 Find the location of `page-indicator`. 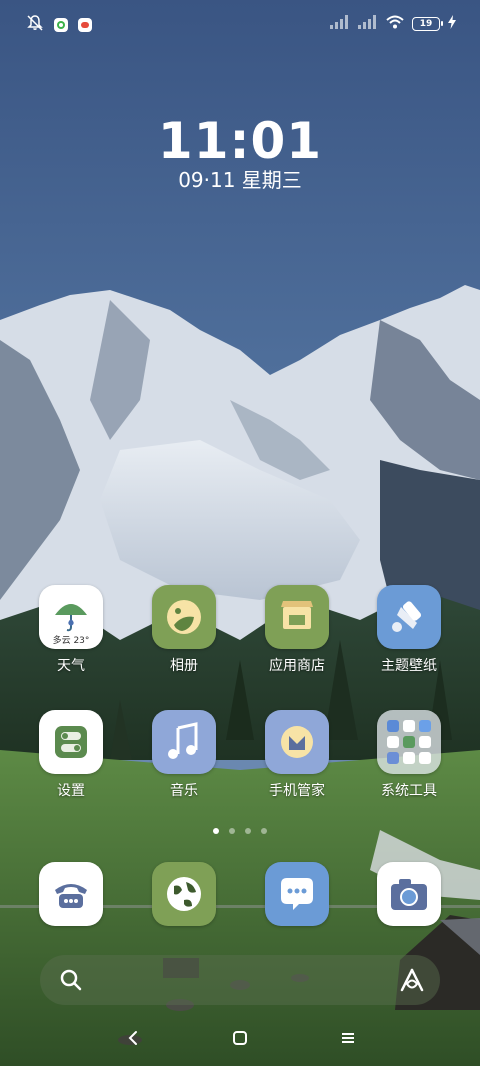

page-indicator is located at coordinates (240, 831).